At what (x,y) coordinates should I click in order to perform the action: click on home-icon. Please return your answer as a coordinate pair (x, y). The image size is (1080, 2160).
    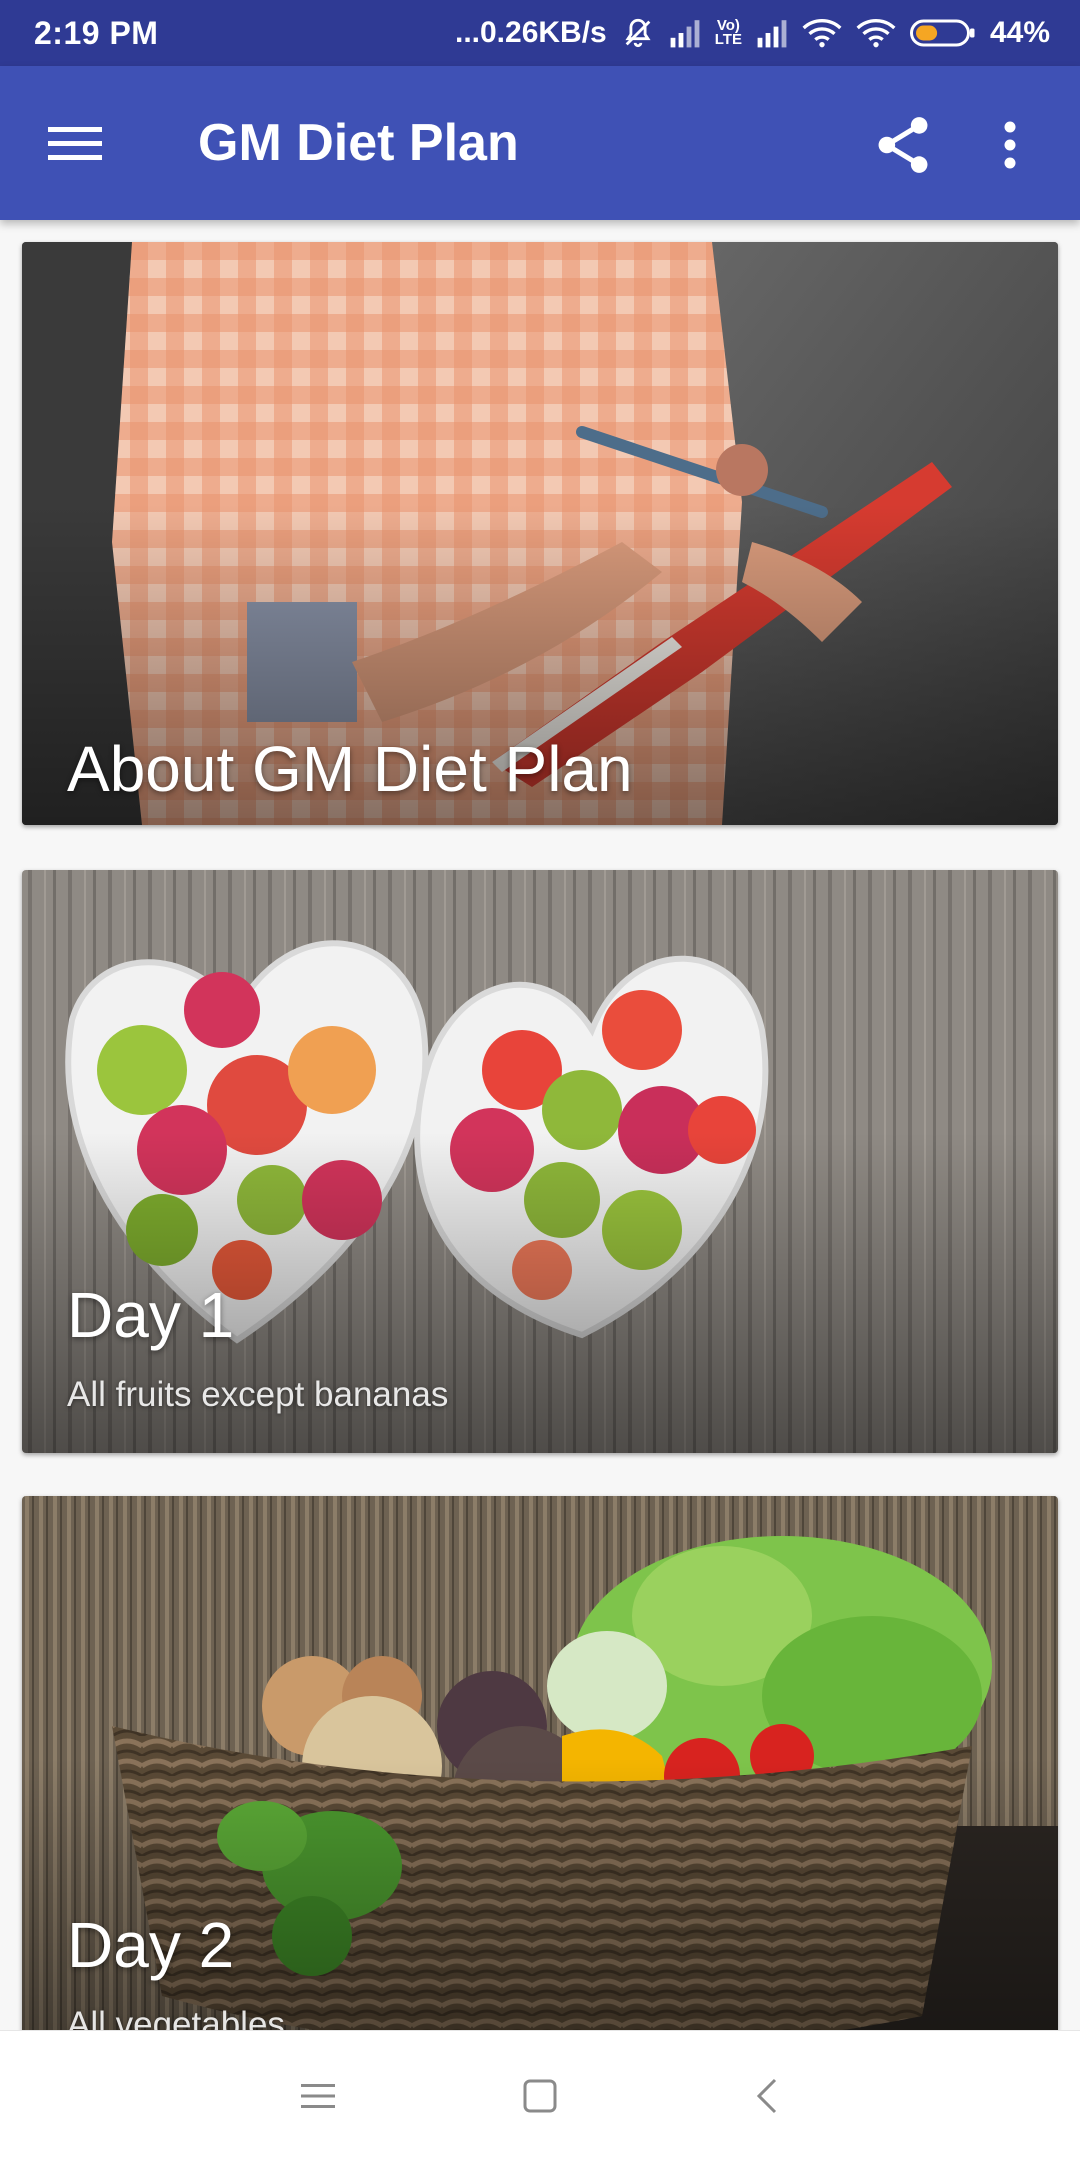
    Looking at the image, I should click on (540, 2096).